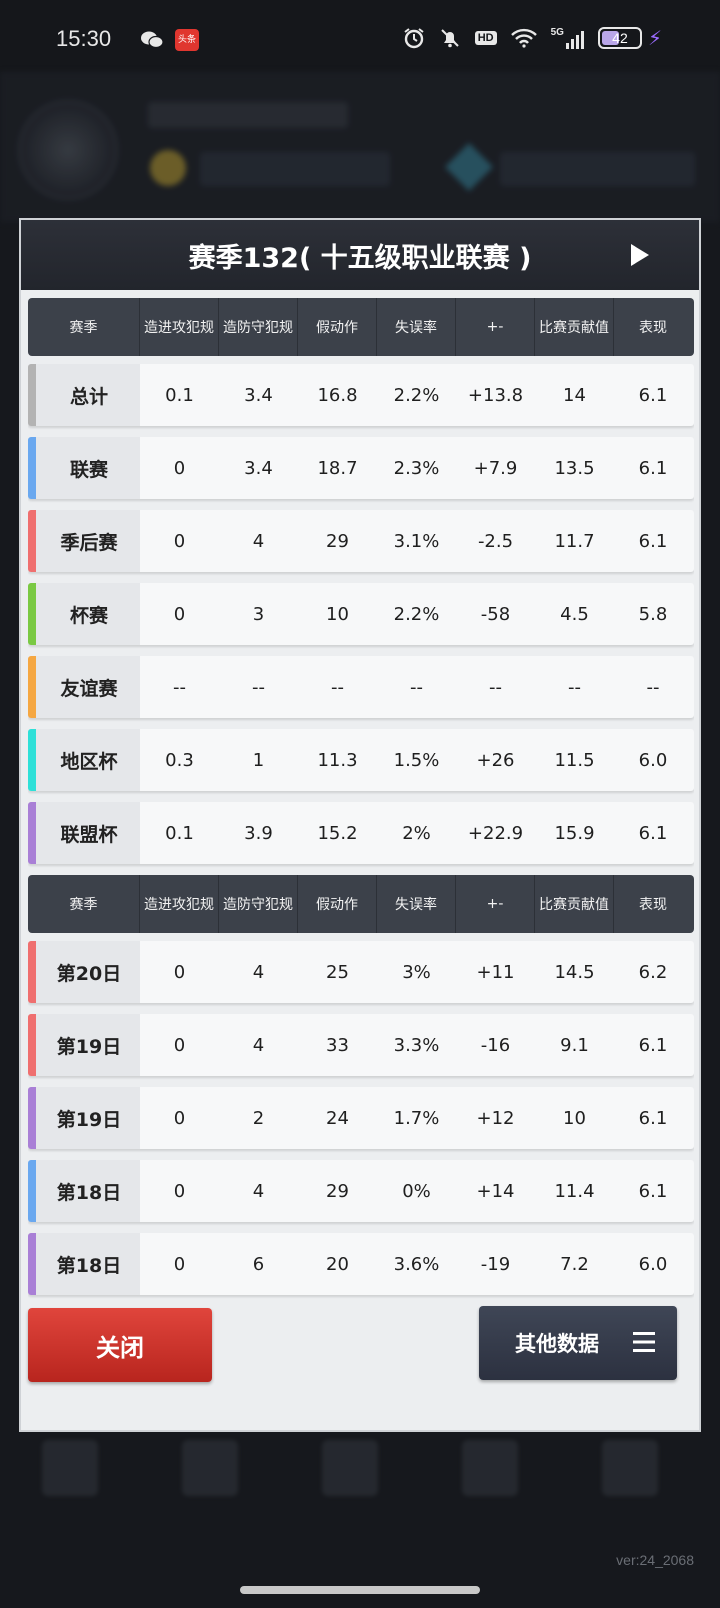 The height and width of the screenshot is (1608, 720). What do you see at coordinates (361, 833) in the screenshot?
I see `table-row: 联盟杯 0.1 3.9 15.2 2% +22.9 15.9 6.1` at bounding box center [361, 833].